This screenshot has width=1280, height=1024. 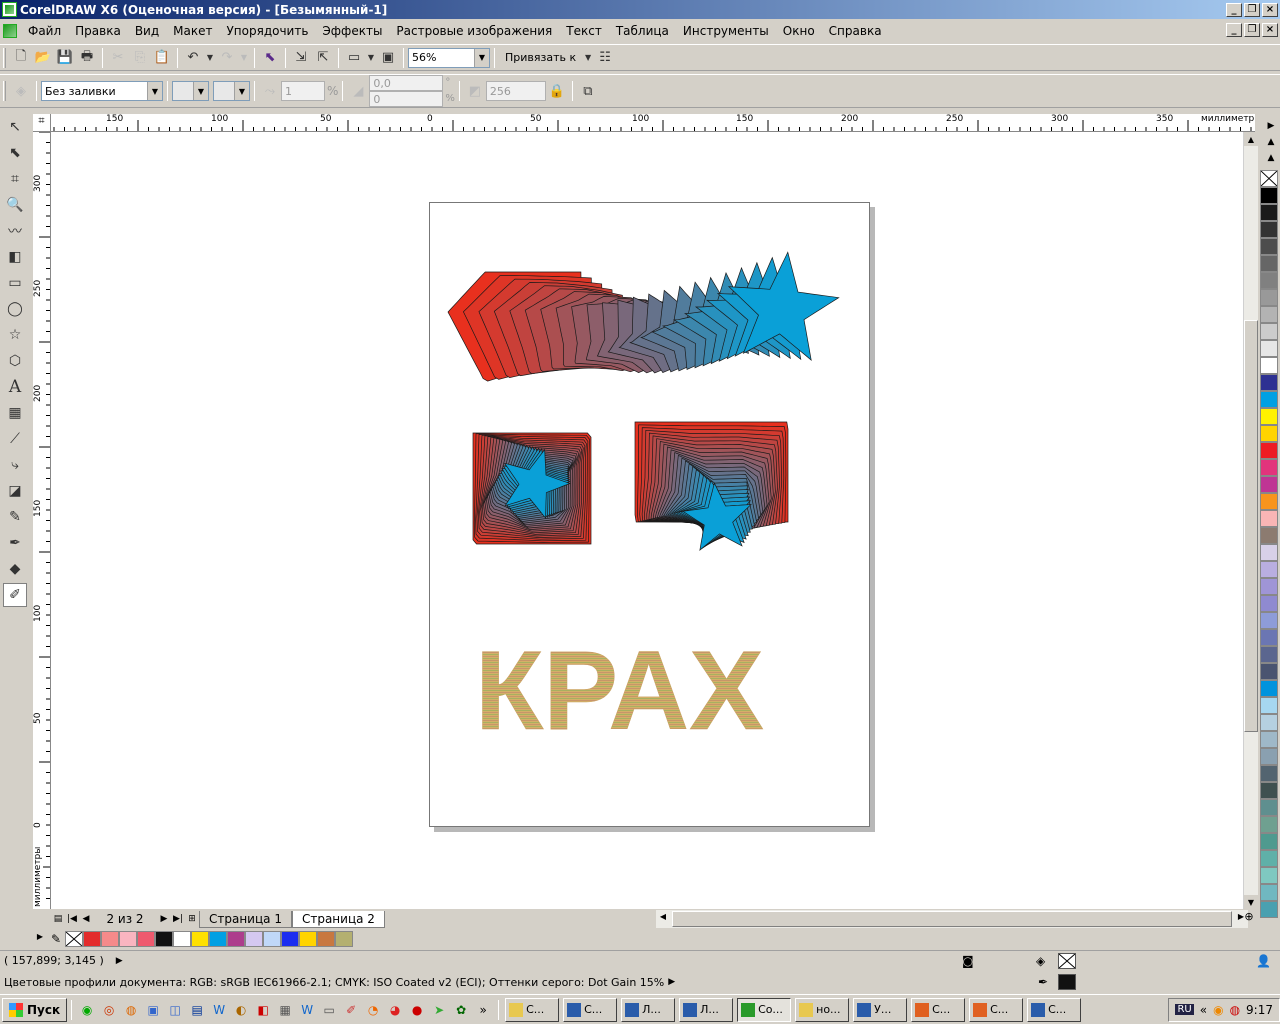 What do you see at coordinates (164, 919) in the screenshot?
I see `next-page-icon: ▶` at bounding box center [164, 919].